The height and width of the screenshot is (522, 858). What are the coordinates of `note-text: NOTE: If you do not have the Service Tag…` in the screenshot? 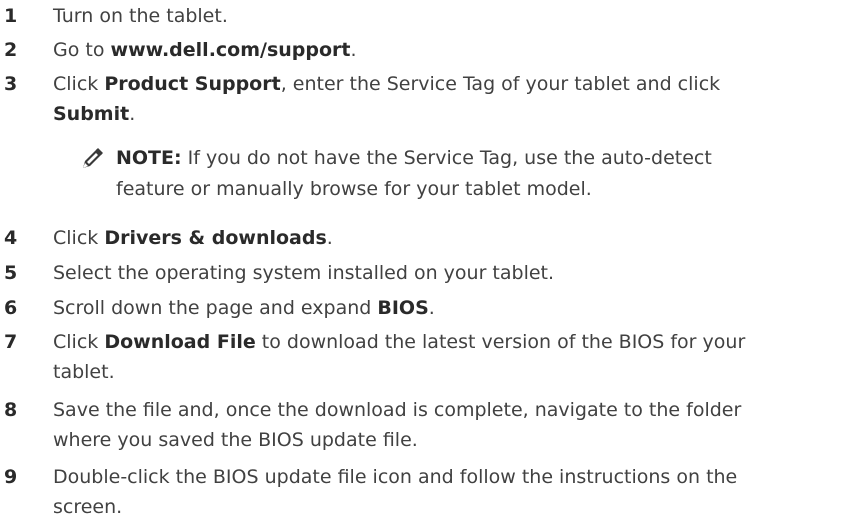 It's located at (414, 173).